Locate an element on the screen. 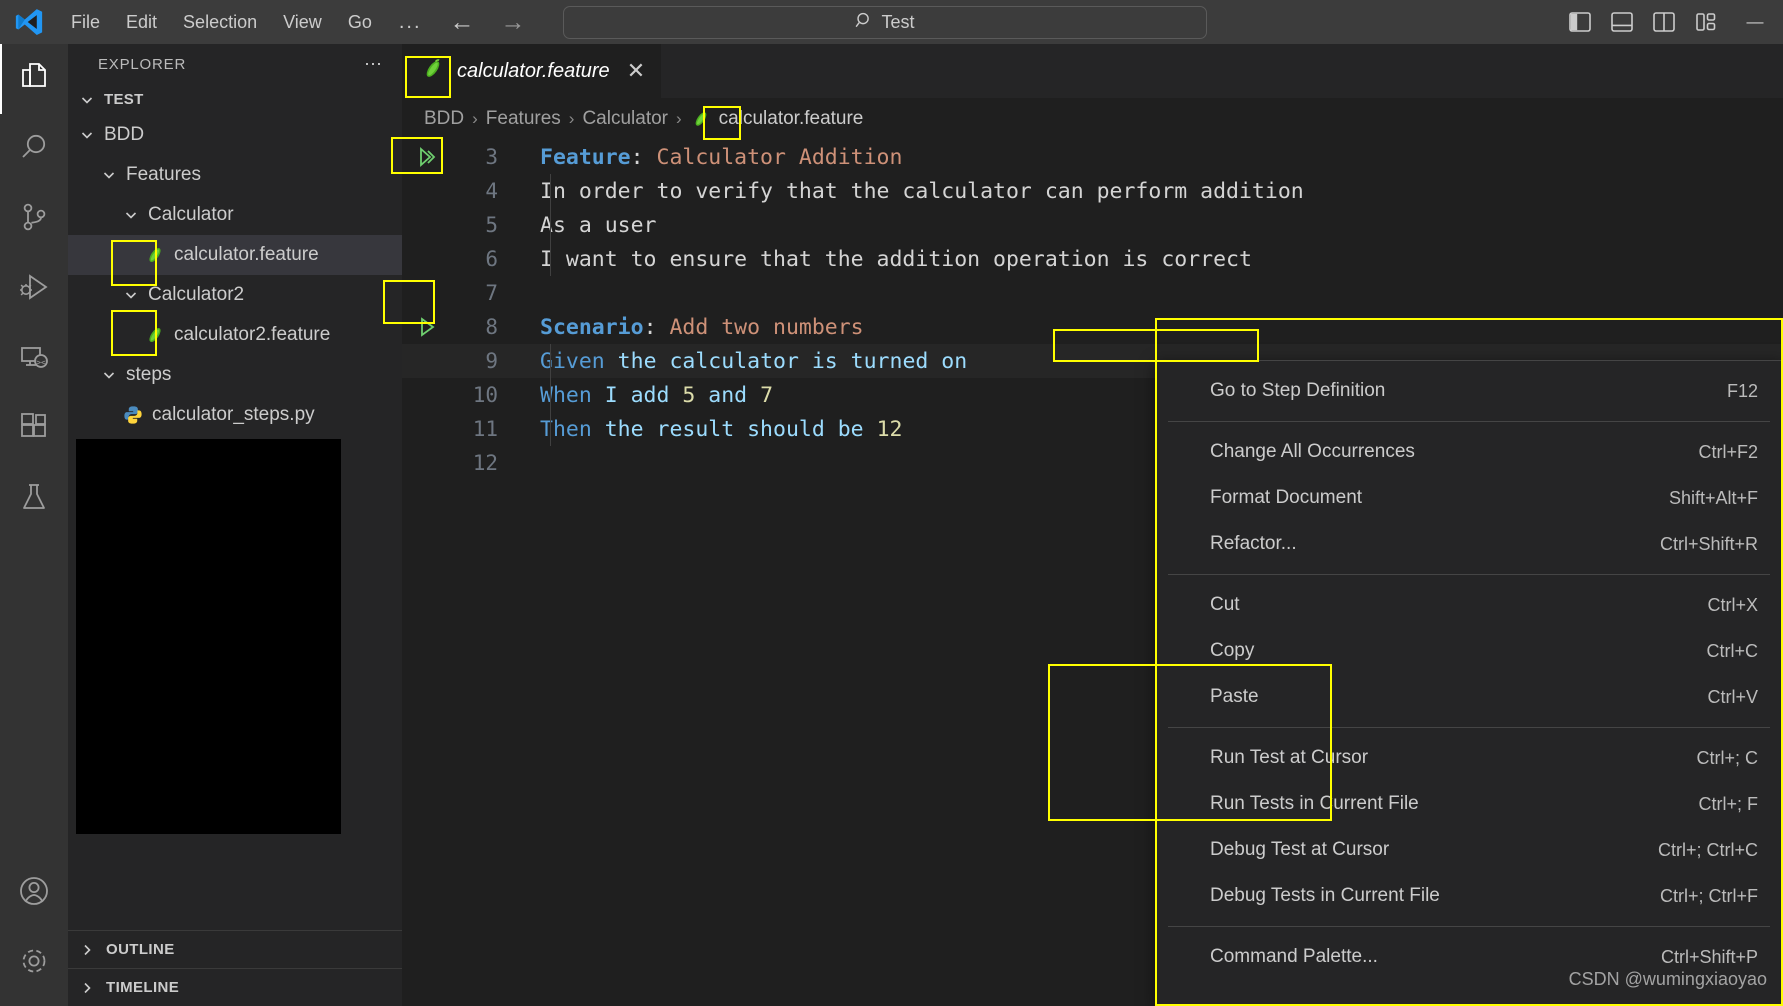  menu-item-change-all-occurrences: Change All Occurrences Ctrl+F2 is located at coordinates (1469, 452).